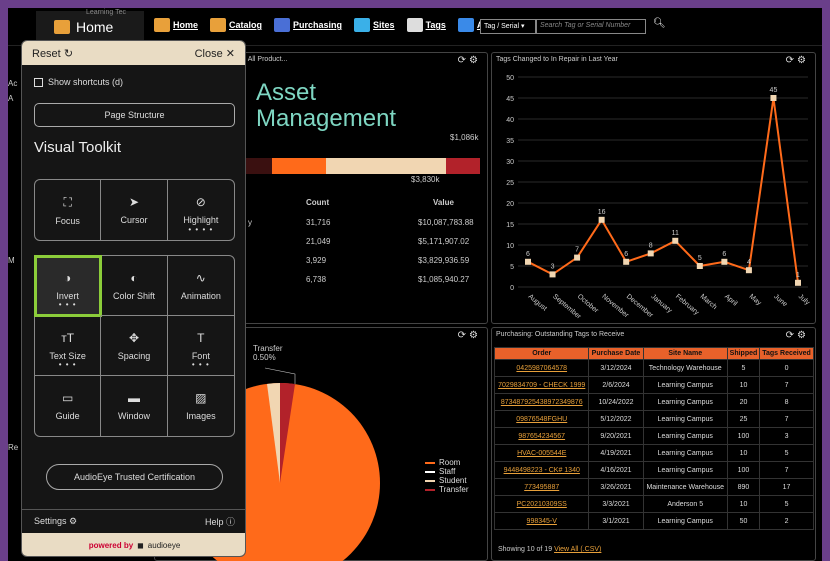  I want to click on nav-link-catalog: Catalog, so click(236, 25).